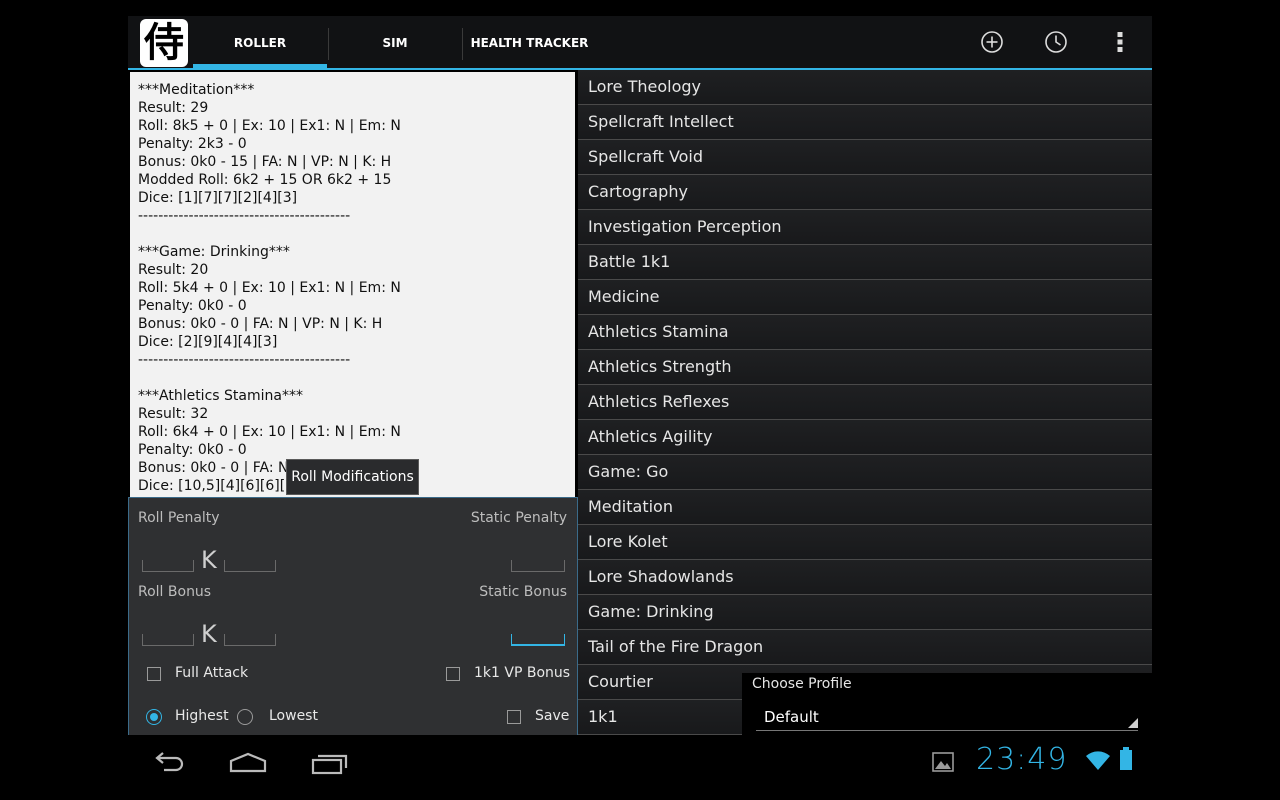  Describe the element at coordinates (395, 42) in the screenshot. I see `tab-sim: SIM` at that location.